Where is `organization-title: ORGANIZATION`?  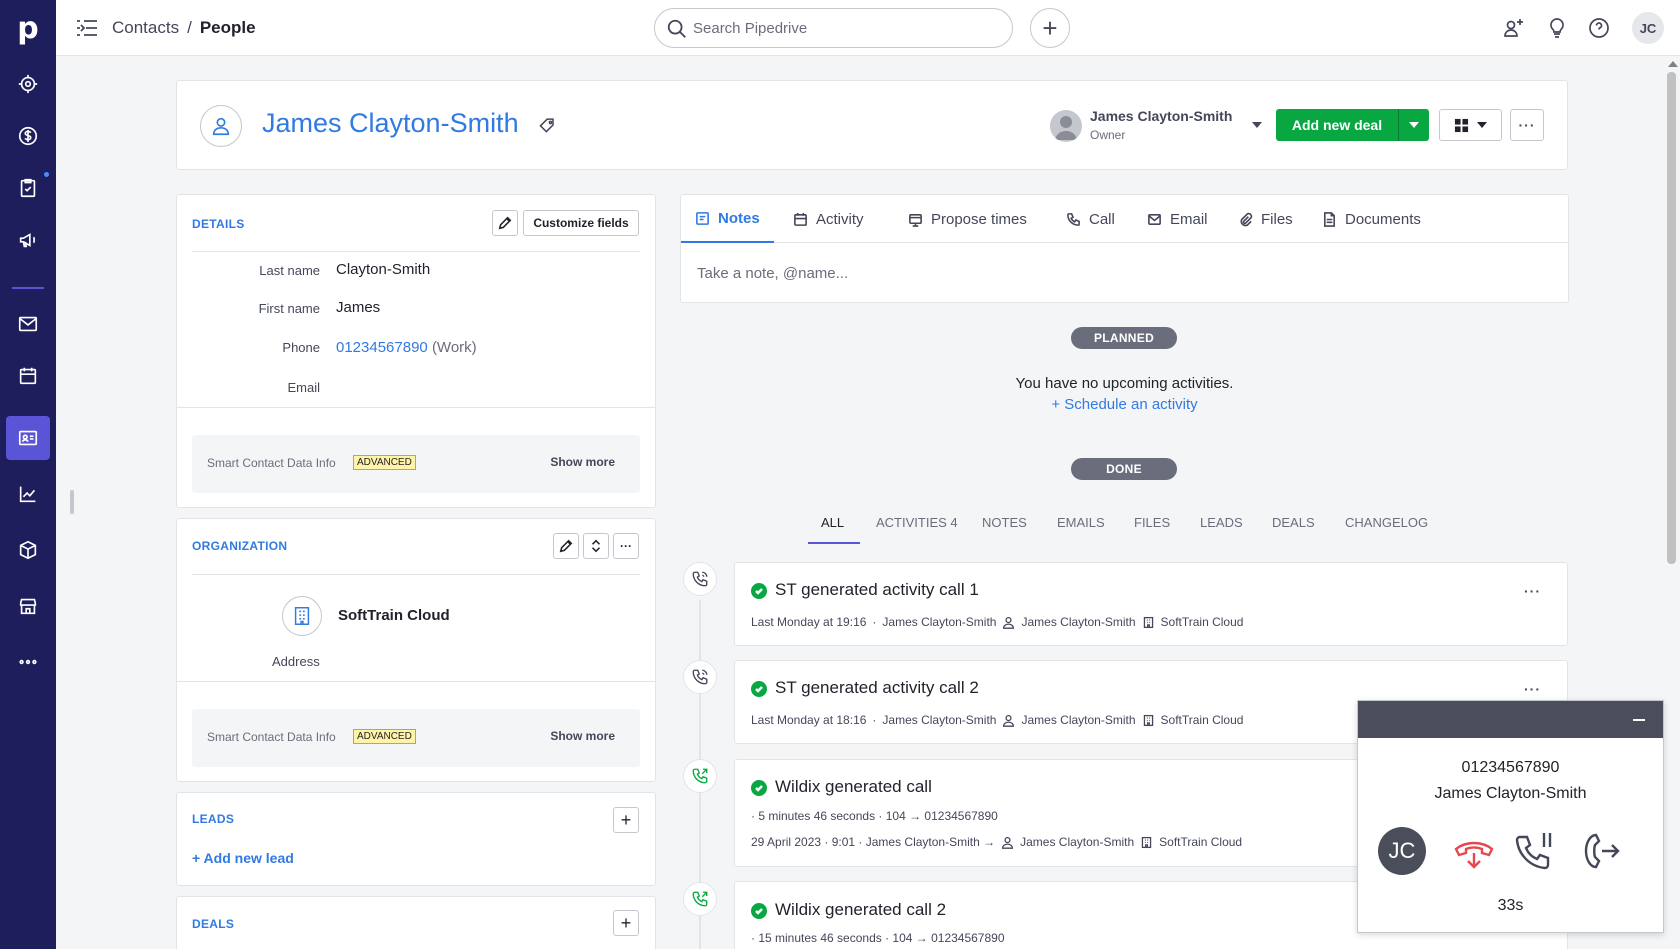
organization-title: ORGANIZATION is located at coordinates (239, 546).